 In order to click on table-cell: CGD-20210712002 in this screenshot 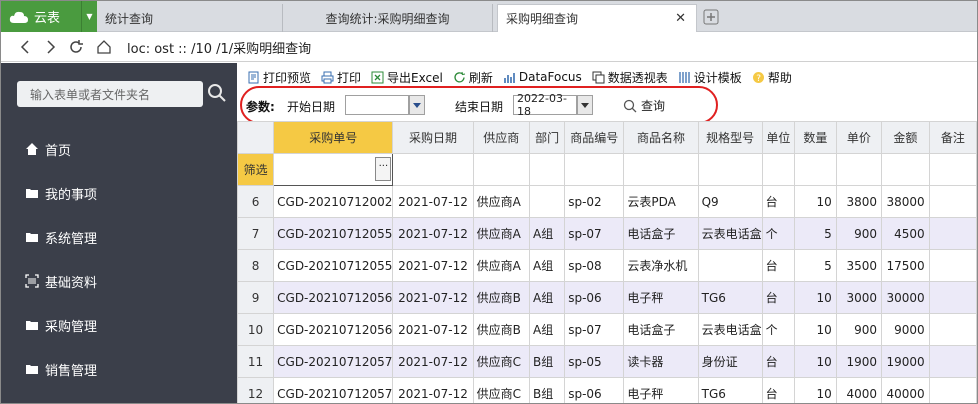, I will do `click(333, 201)`.